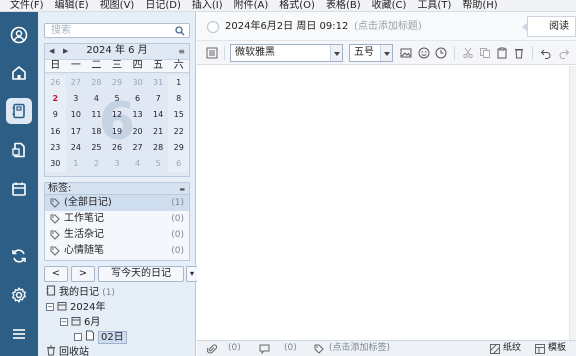 The width and height of the screenshot is (576, 356). What do you see at coordinates (117, 203) in the screenshot?
I see `tag-item: (全部日记) (1)` at bounding box center [117, 203].